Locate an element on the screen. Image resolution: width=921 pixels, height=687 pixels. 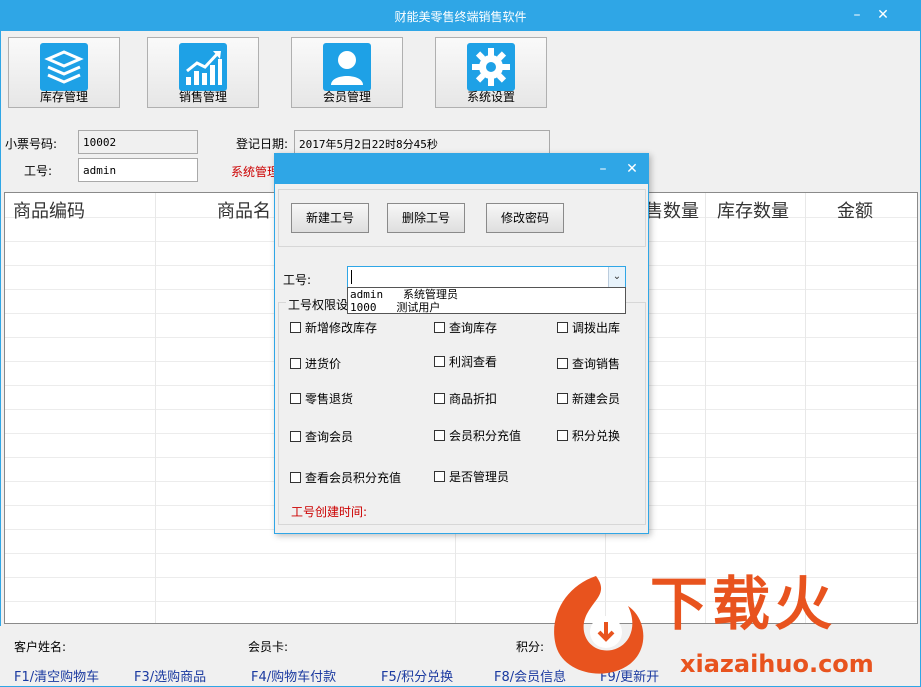
sales-button: 销售管理 is located at coordinates (203, 72).